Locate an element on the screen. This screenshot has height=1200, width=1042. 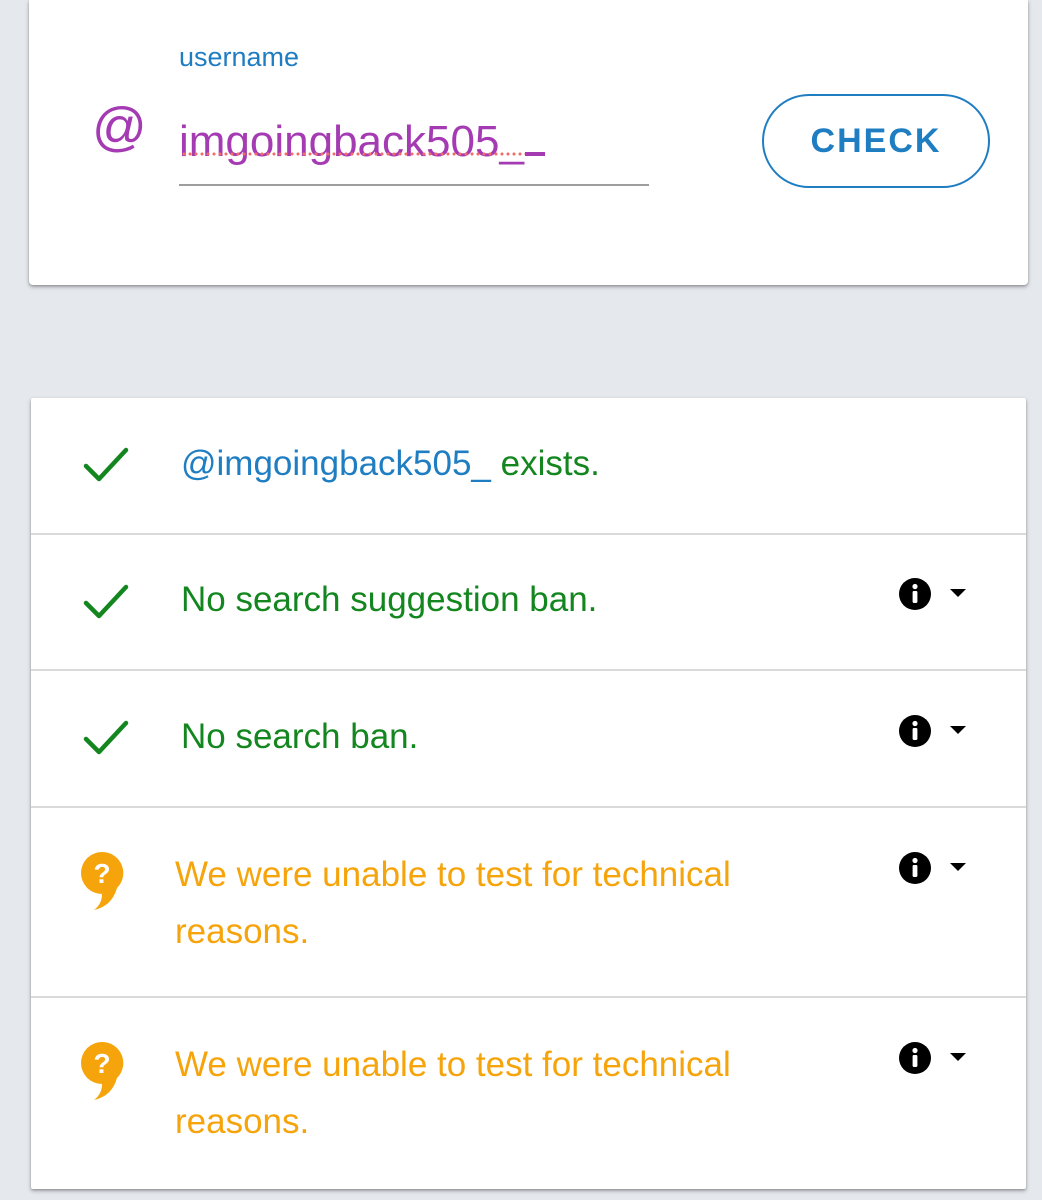
result-text: @imgoingback505_ exists. is located at coordinates (390, 463).